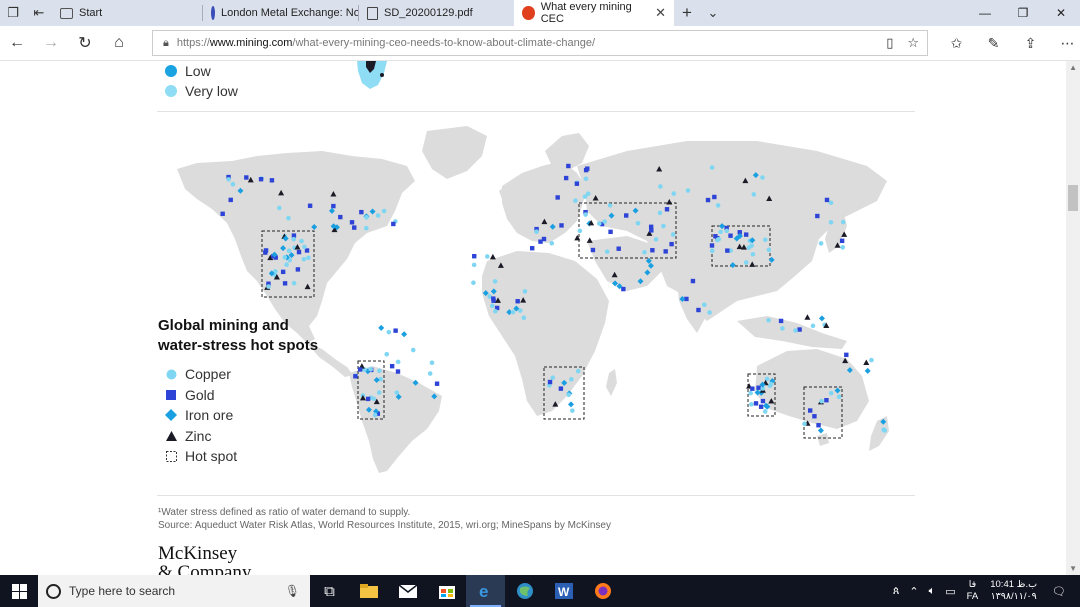  What do you see at coordinates (436, 13) in the screenshot?
I see `tab-sd-pdf: SD_20200129.pdf` at bounding box center [436, 13].